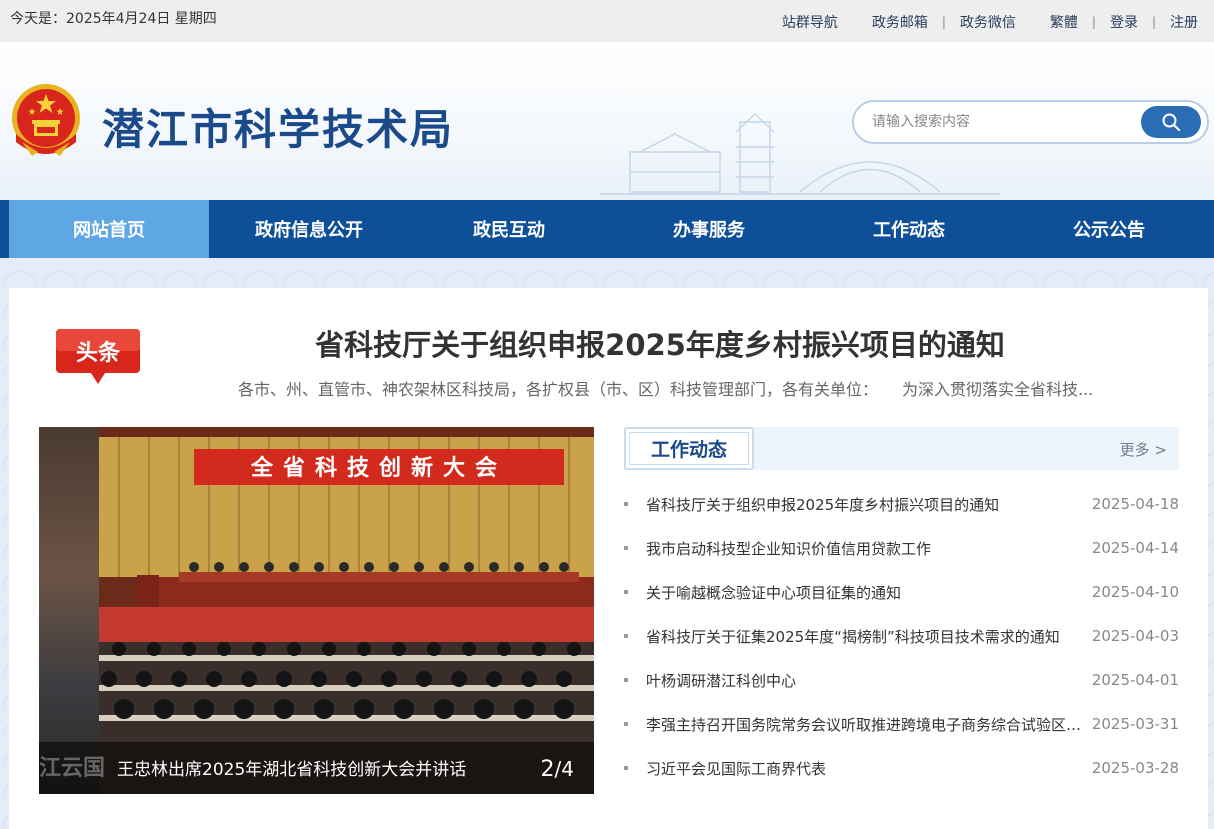  I want to click on search-icon, so click(1171, 122).